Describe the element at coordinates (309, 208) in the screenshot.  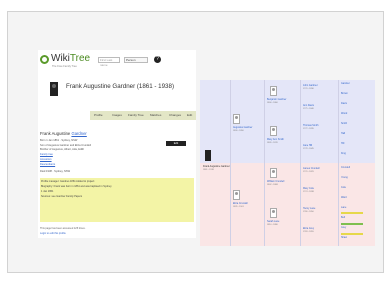
I see `great-grandparent-name: Henry Lane` at that location.